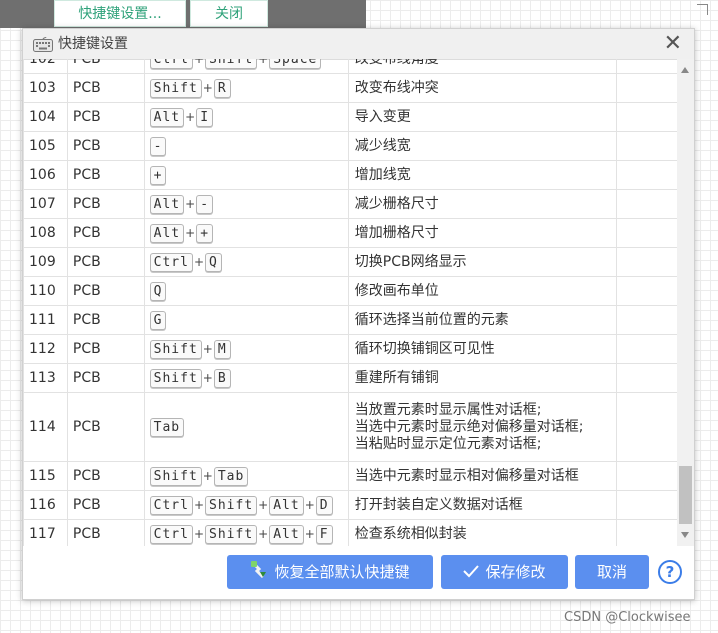 The height and width of the screenshot is (633, 718). I want to click on row-shortcut: Shift + M, so click(246, 349).